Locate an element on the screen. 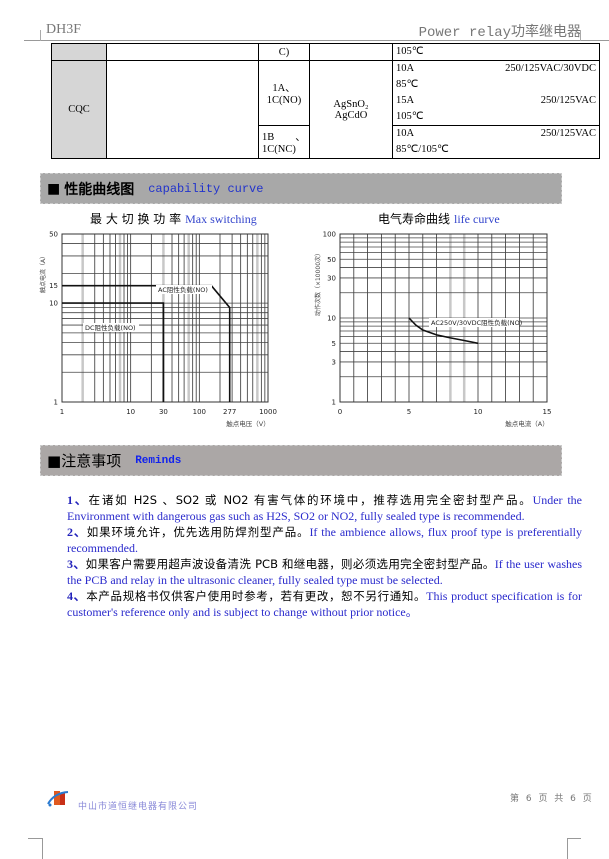  remind-text-cn: 如果客户需要用超声波设备清洗 PCB 和继电器，则必须选用完全密封型产品。 is located at coordinates (290, 564).